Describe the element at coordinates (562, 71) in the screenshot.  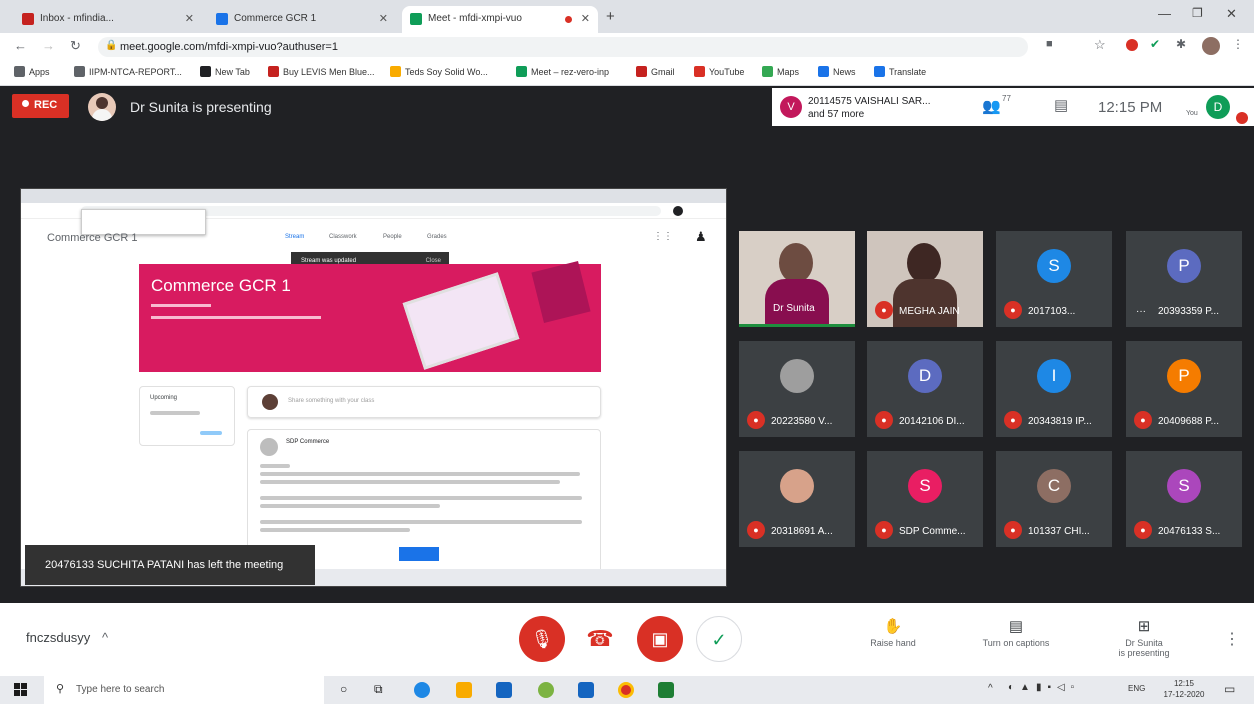
I see `bookmark-meet: Meet – rez-vero-inp` at that location.